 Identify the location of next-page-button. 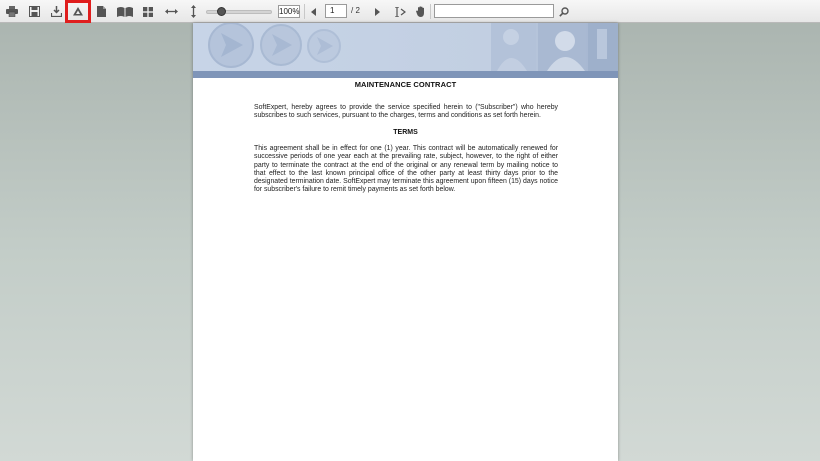
(377, 11).